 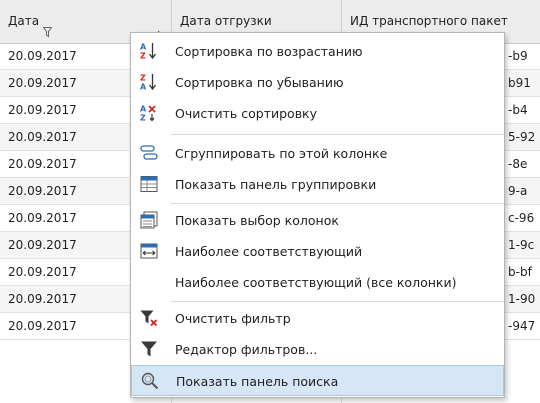 What do you see at coordinates (246, 113) in the screenshot?
I see `menu-item-label: Очистить сортировку` at bounding box center [246, 113].